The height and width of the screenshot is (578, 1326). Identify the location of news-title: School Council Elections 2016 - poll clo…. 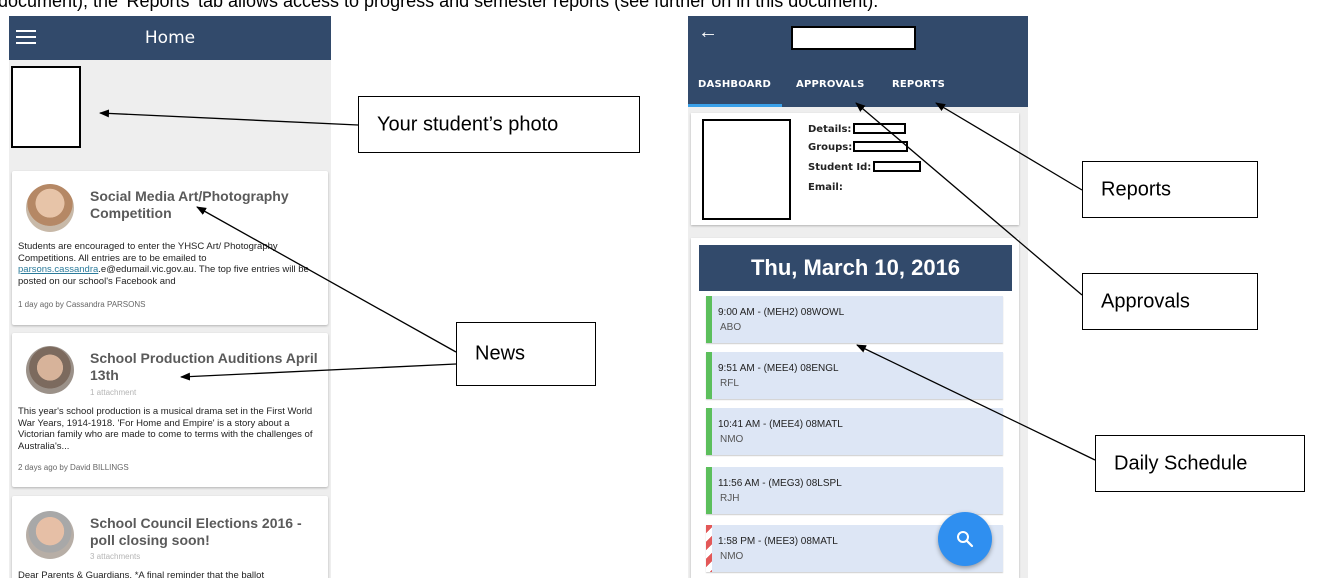
(196, 531).